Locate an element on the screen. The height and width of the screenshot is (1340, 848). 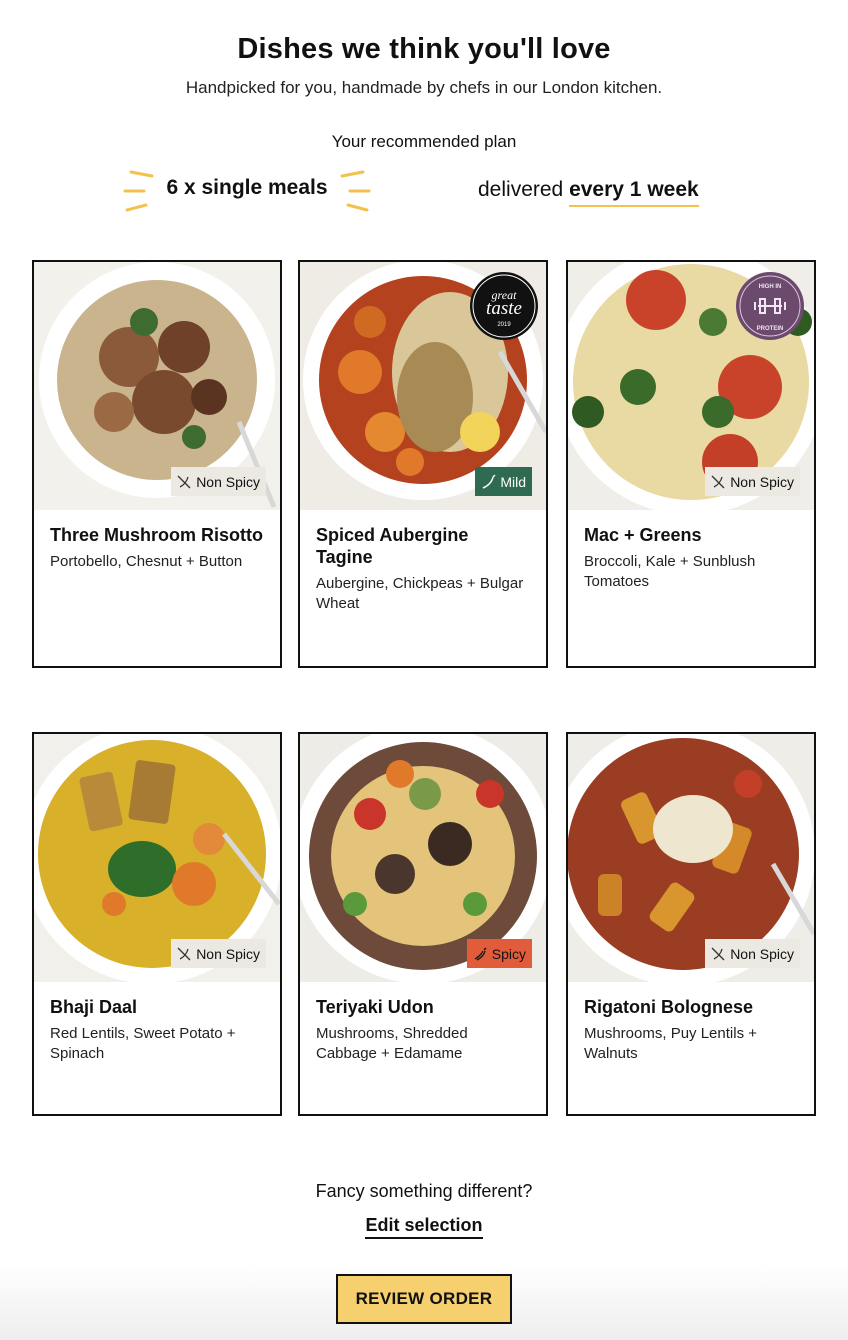
dish-description: Broccoli, Kale + Sunblush Tomatoes is located at coordinates (670, 571).